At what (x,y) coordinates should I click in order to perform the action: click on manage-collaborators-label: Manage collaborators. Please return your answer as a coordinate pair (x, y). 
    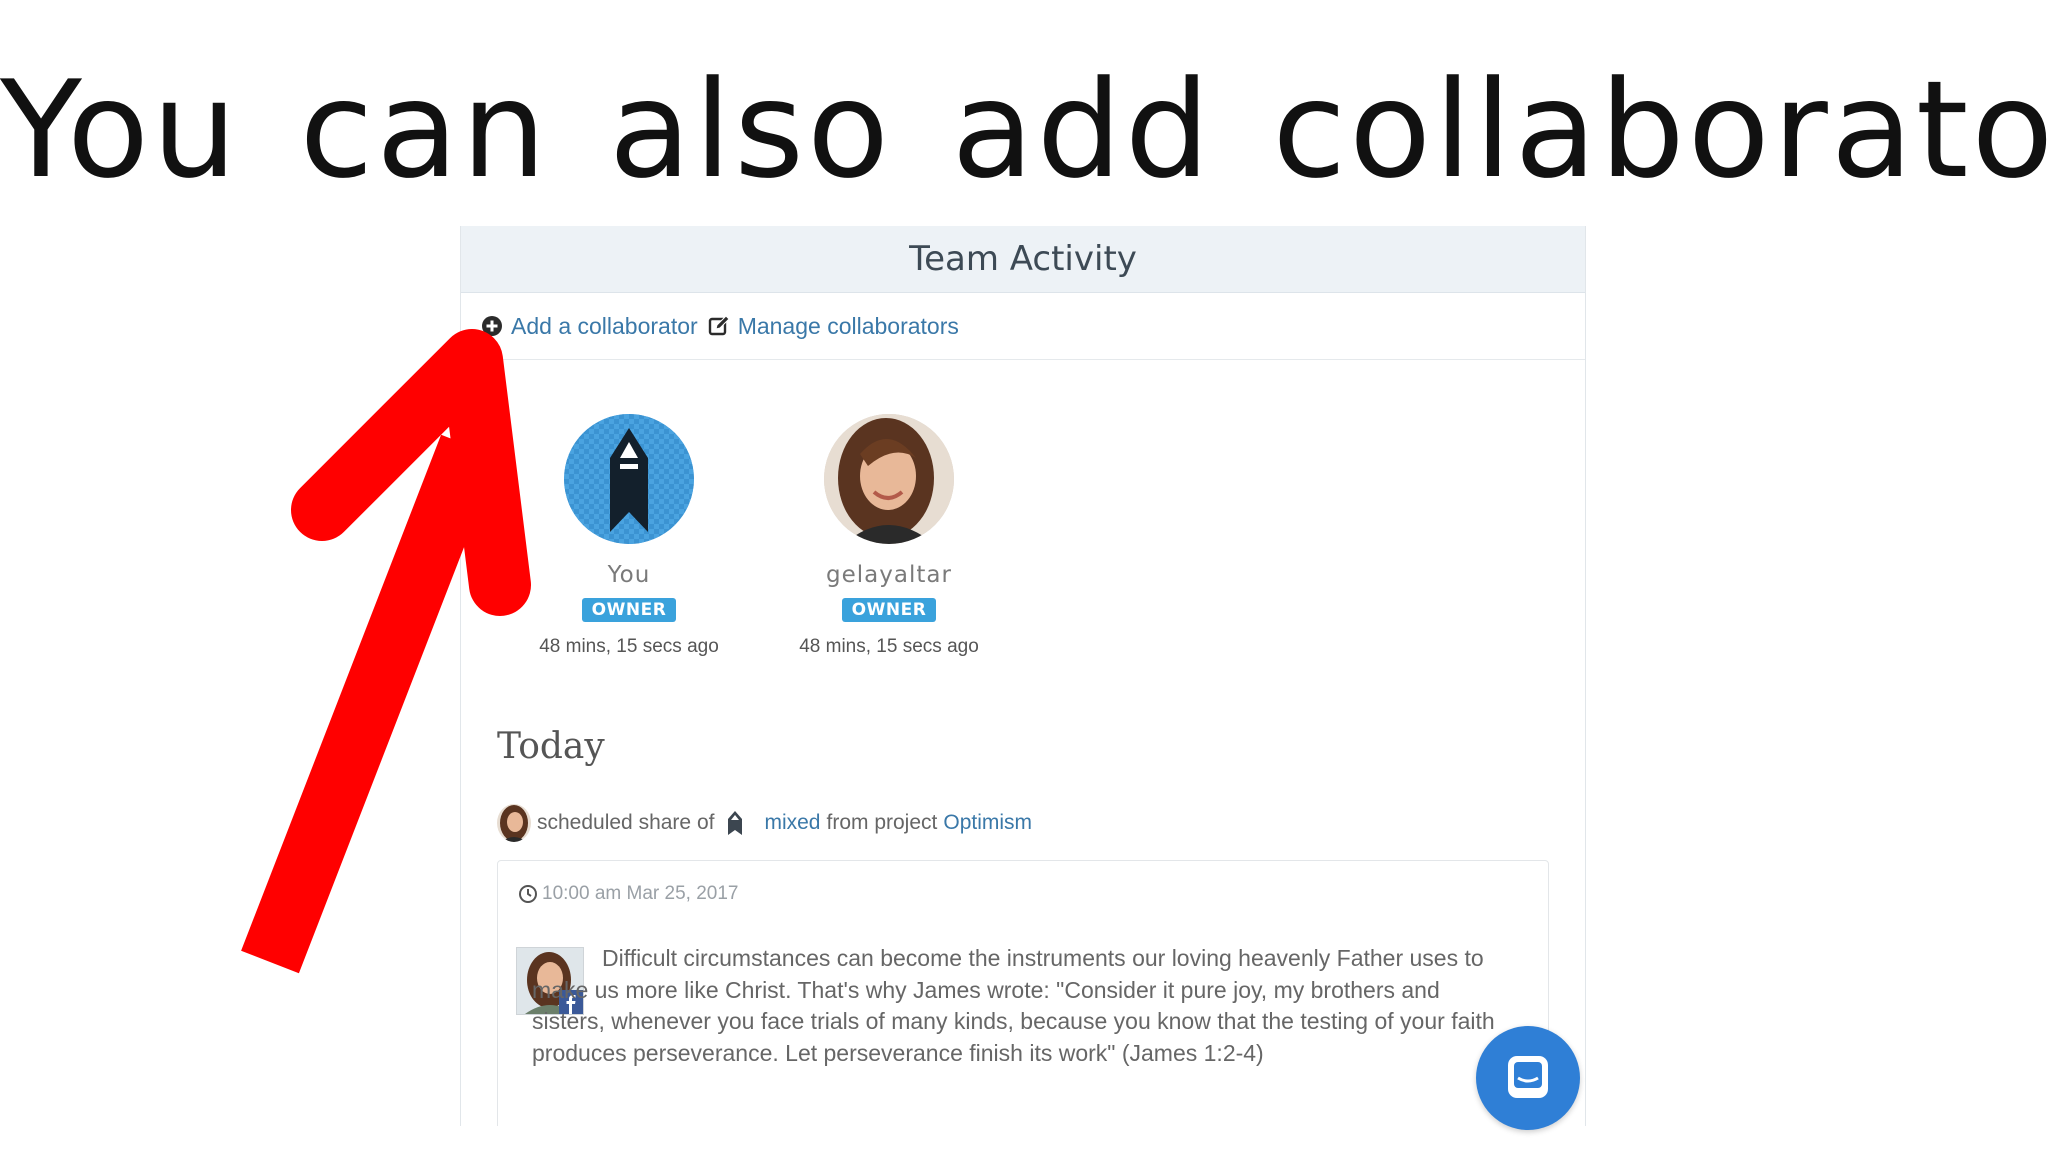
    Looking at the image, I should click on (848, 326).